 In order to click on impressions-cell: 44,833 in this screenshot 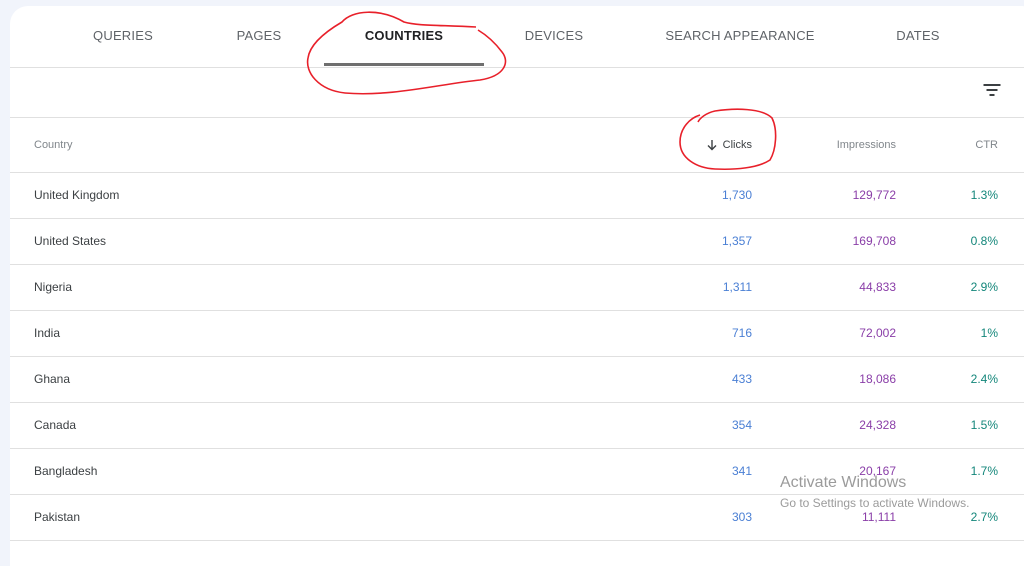, I will do `click(877, 287)`.